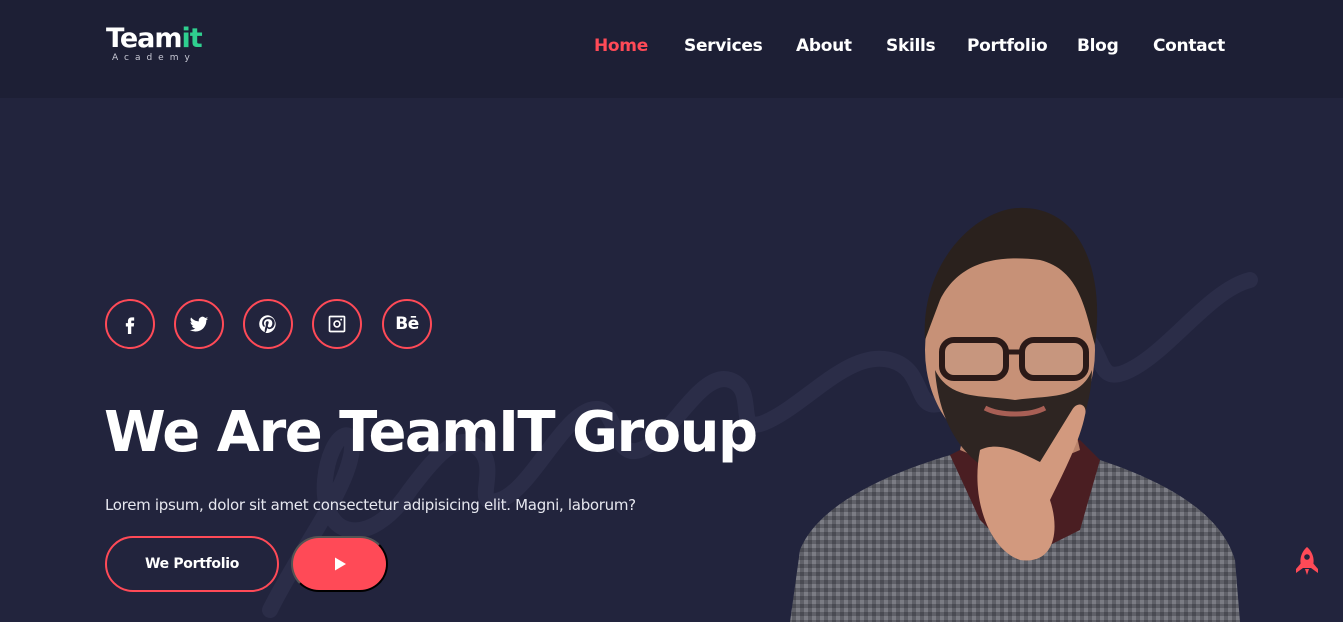  I want to click on rocket-icon, so click(1307, 561).